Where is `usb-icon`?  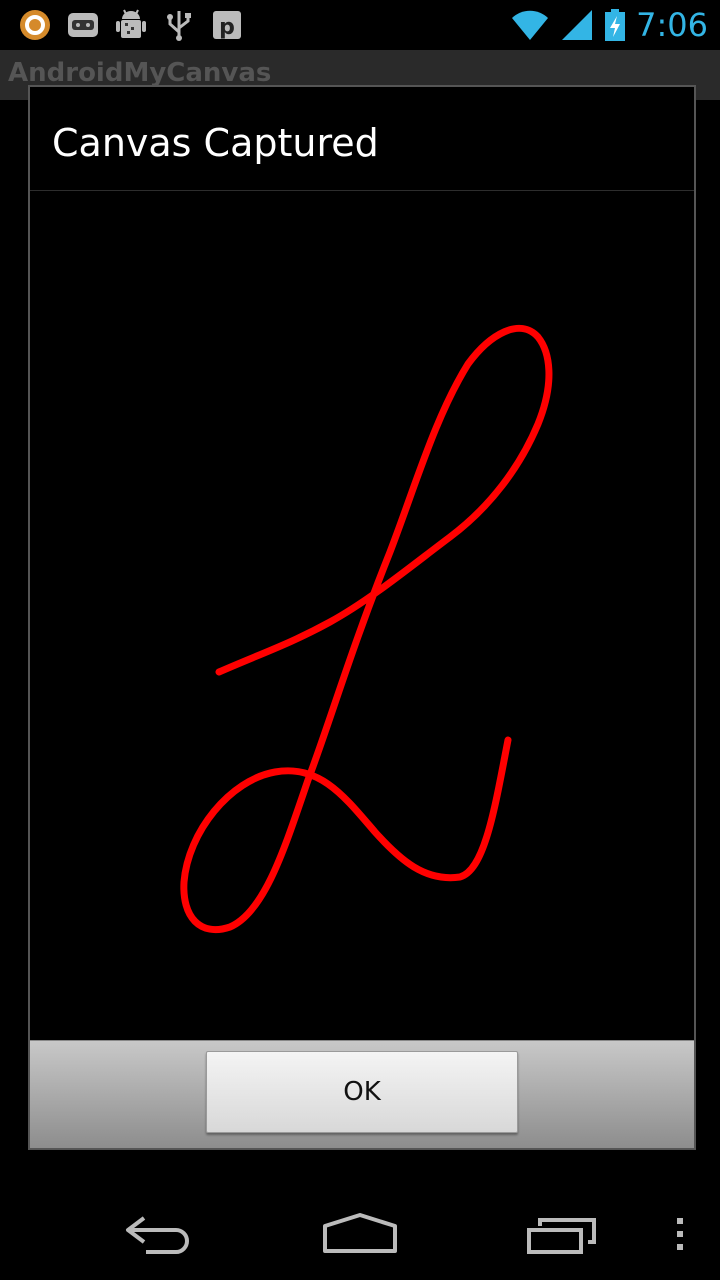
usb-icon is located at coordinates (179, 25).